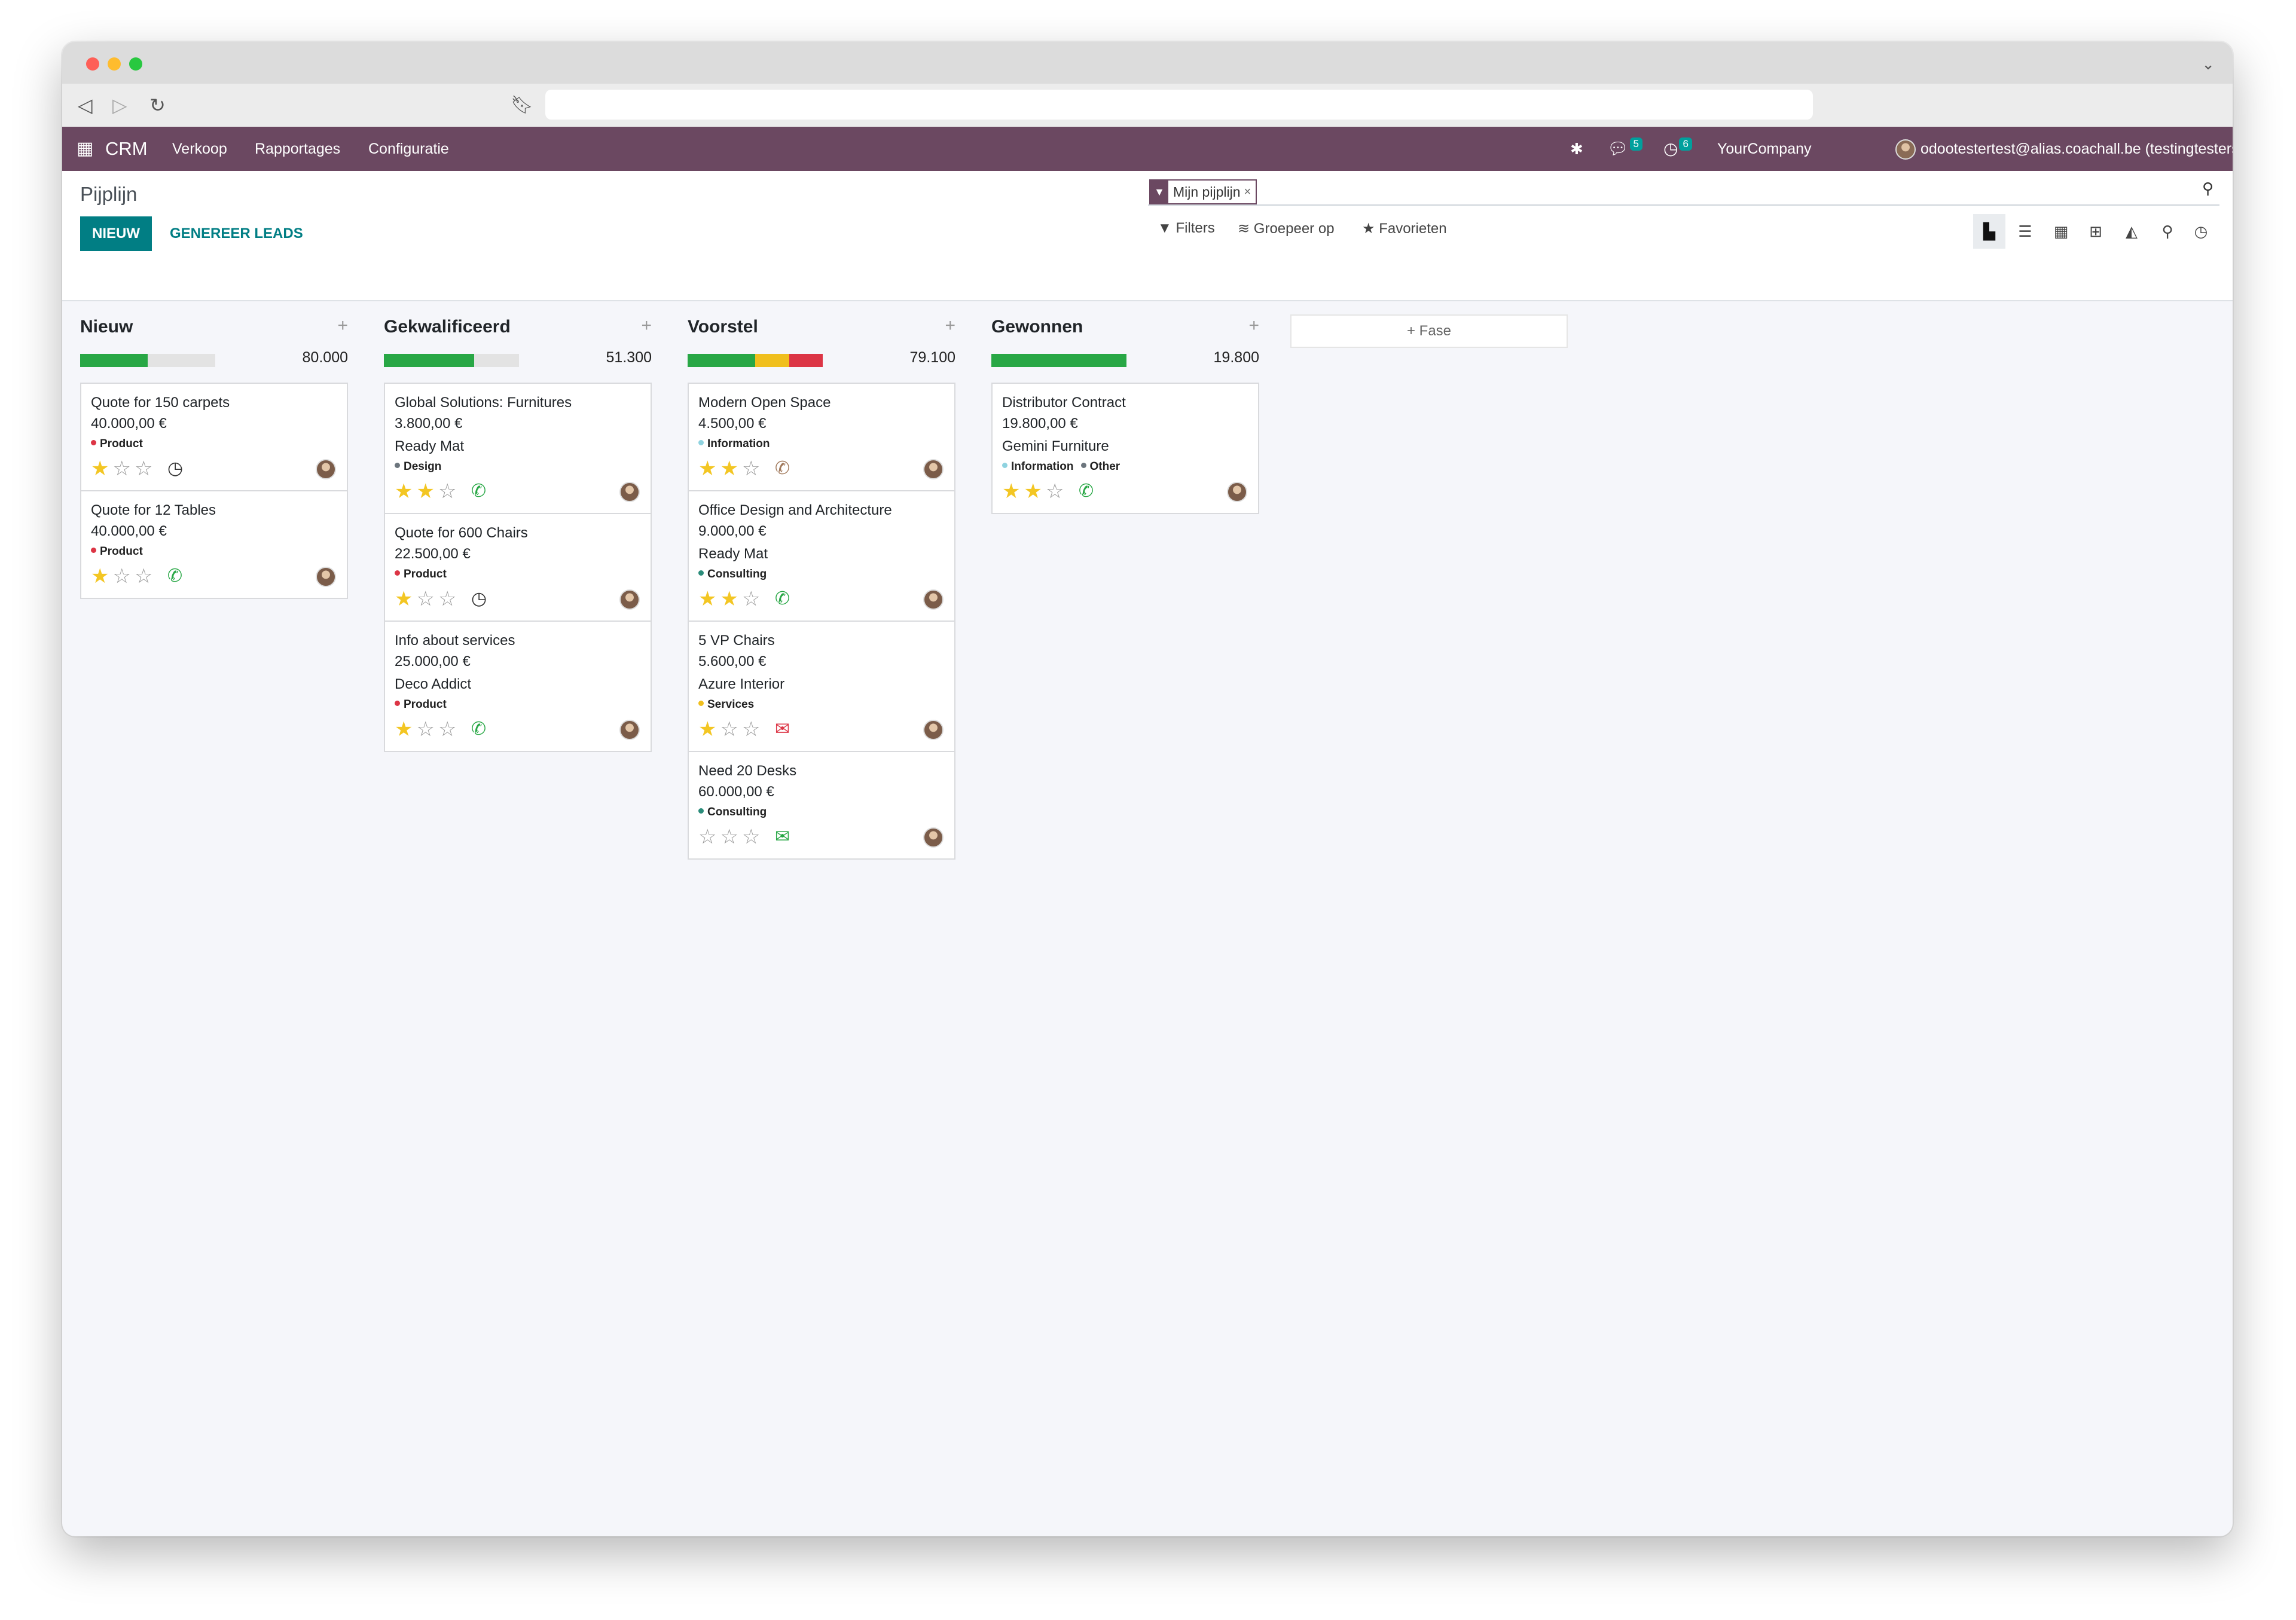 The image size is (2296, 1620). Describe the element at coordinates (1186, 228) in the screenshot. I see `filters-dropdown: ▼ Filters` at that location.